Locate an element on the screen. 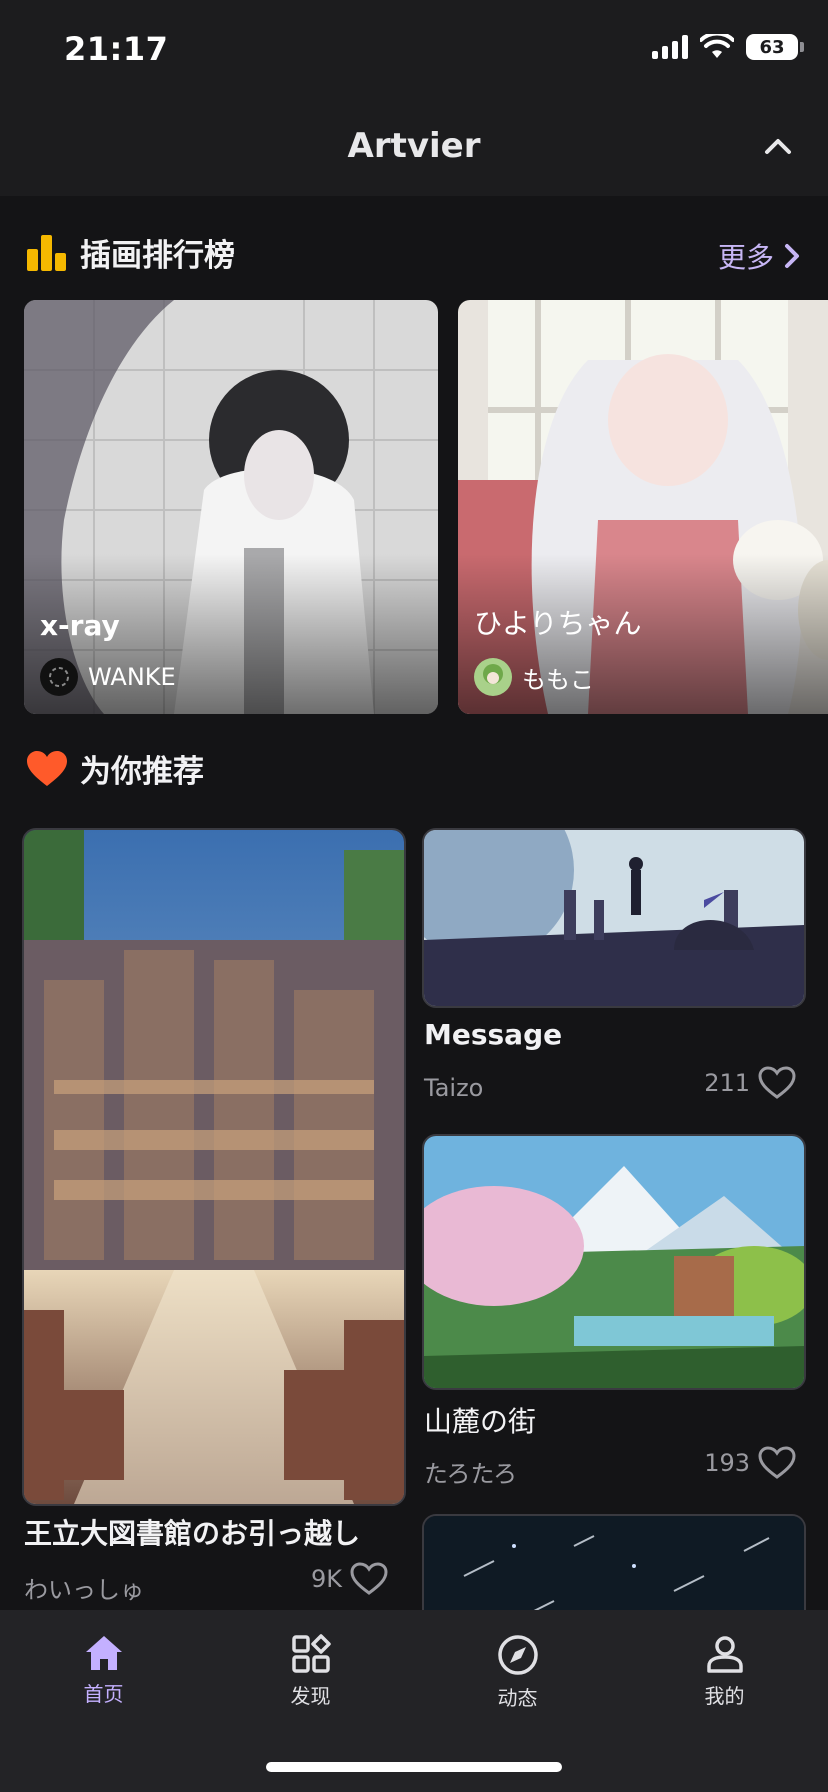 The image size is (828, 1792). recommend-header: 为你推荐 is located at coordinates (115, 768).